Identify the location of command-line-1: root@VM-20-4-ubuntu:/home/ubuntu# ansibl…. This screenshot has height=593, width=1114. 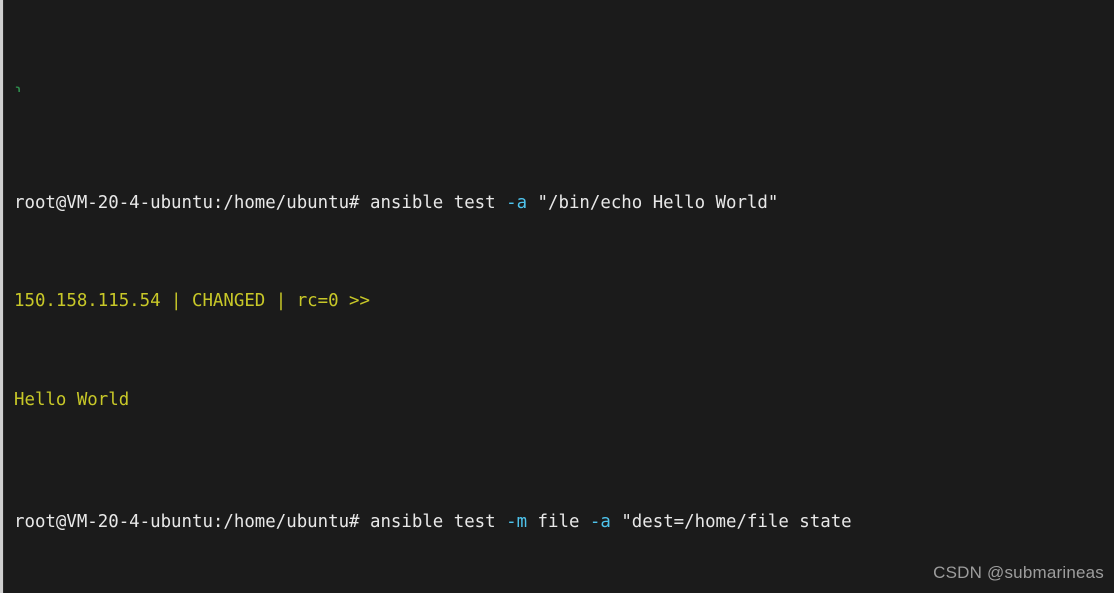
(559, 203).